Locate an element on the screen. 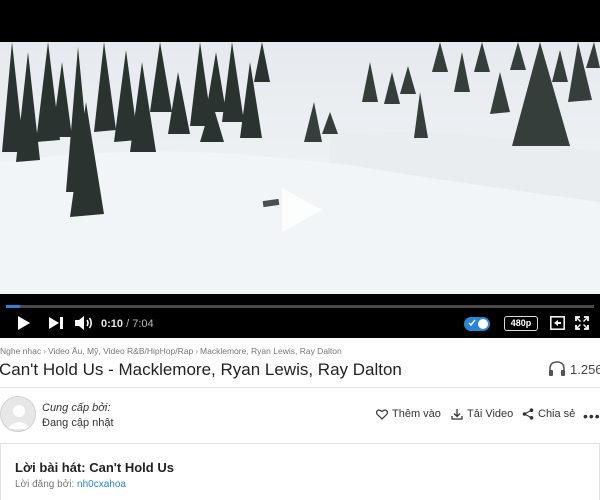 This screenshot has height=500, width=600. captions-icon is located at coordinates (557, 323).